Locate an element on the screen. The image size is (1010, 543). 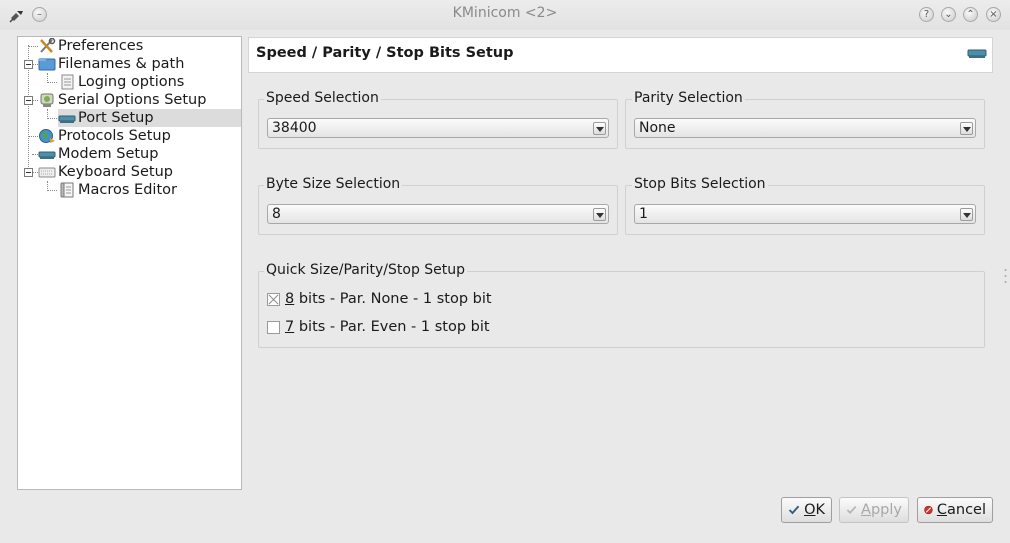
quick-setup-label: Quick Size/Parity/Stop Setup is located at coordinates (366, 270).